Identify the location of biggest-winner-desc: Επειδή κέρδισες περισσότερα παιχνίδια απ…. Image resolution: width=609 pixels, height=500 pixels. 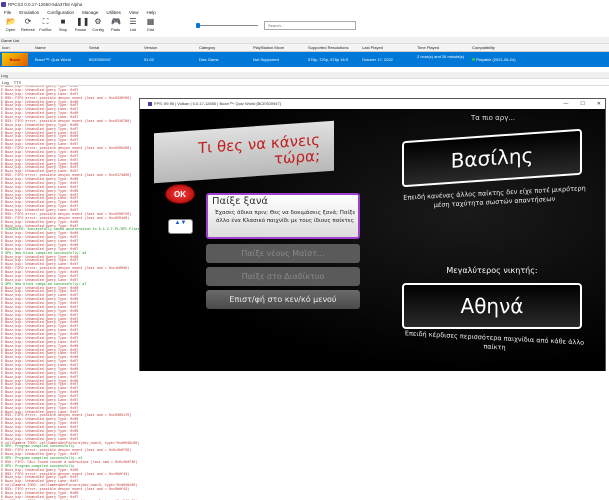
(494, 340).